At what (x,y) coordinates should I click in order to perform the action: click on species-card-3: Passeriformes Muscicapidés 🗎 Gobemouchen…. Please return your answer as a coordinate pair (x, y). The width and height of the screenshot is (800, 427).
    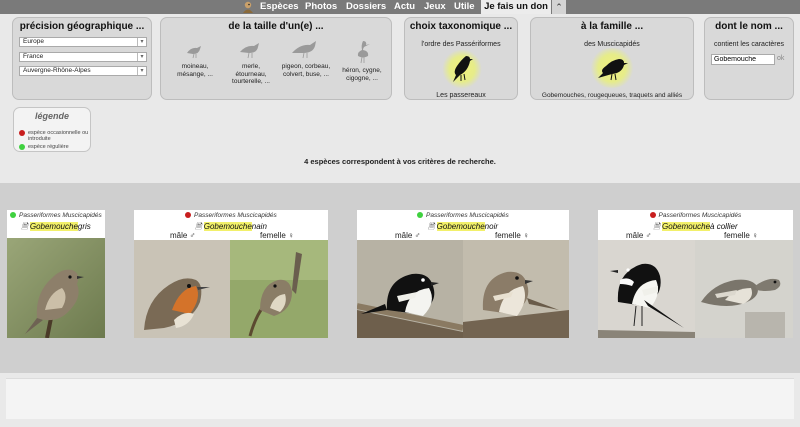
    Looking at the image, I should click on (463, 274).